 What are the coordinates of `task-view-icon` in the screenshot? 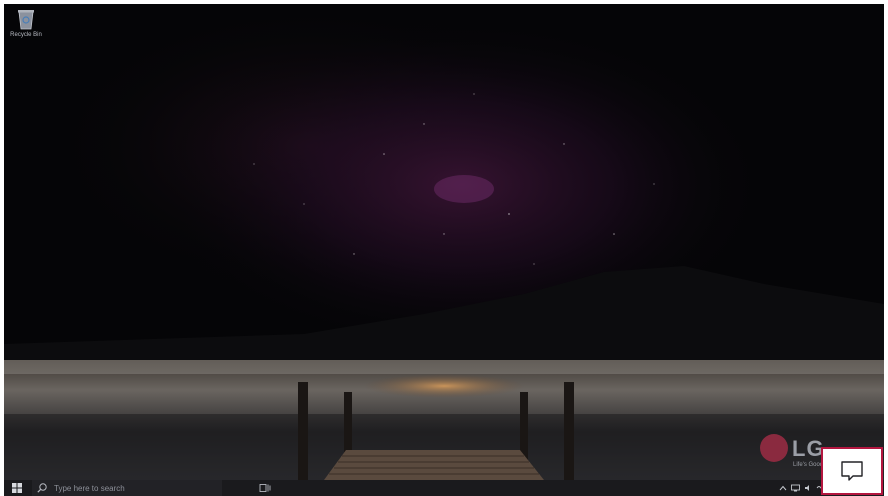 It's located at (265, 488).